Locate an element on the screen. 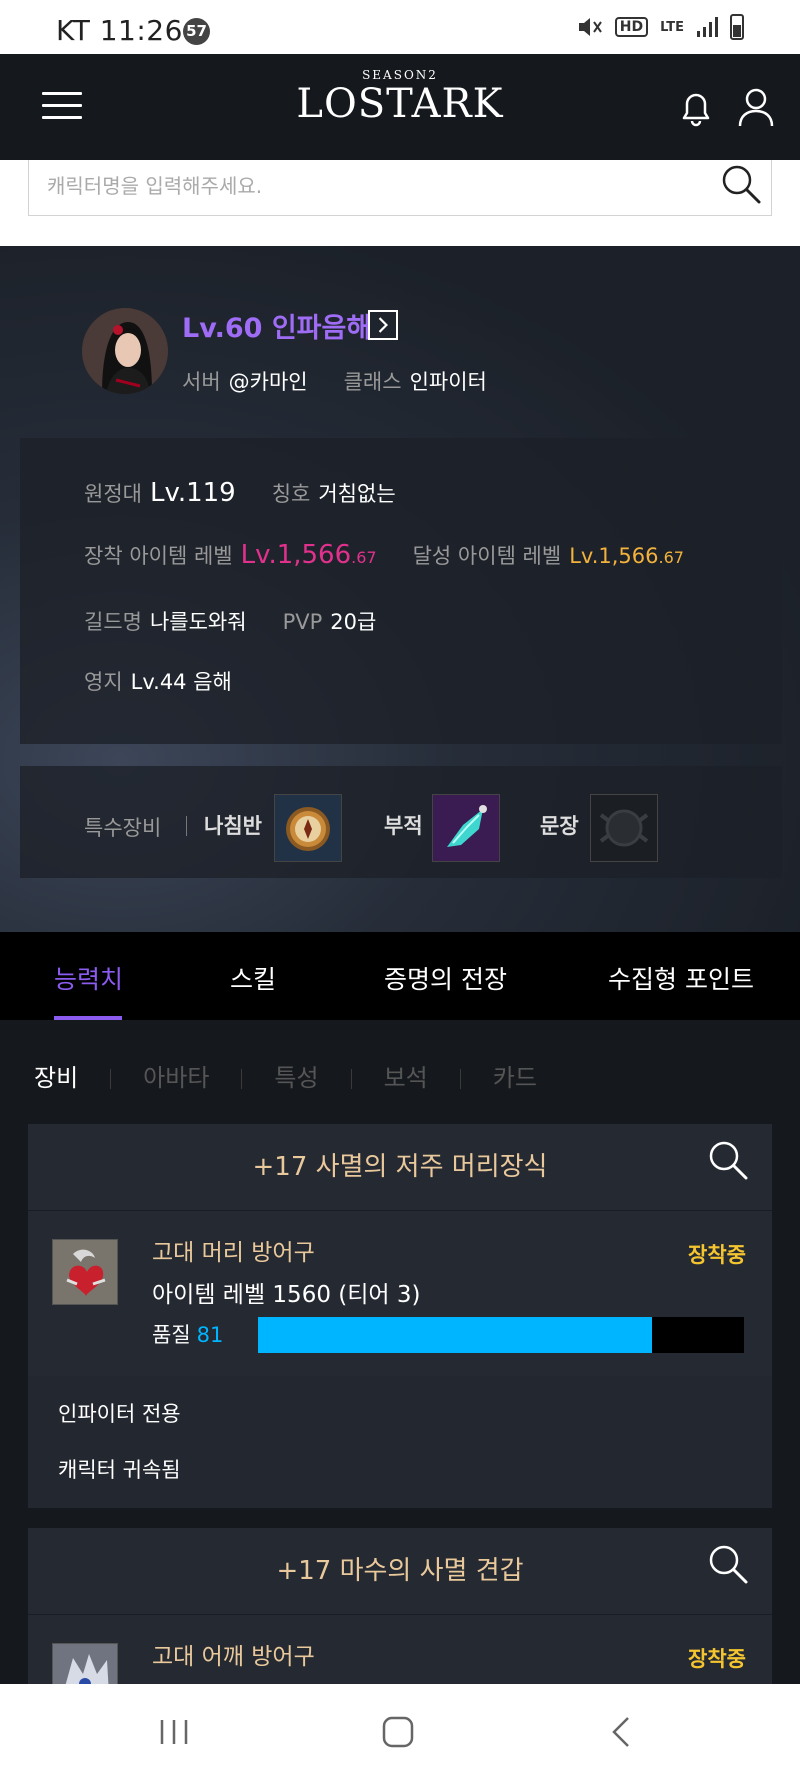 The width and height of the screenshot is (800, 1778). title-value: 거침없는 is located at coordinates (357, 494).